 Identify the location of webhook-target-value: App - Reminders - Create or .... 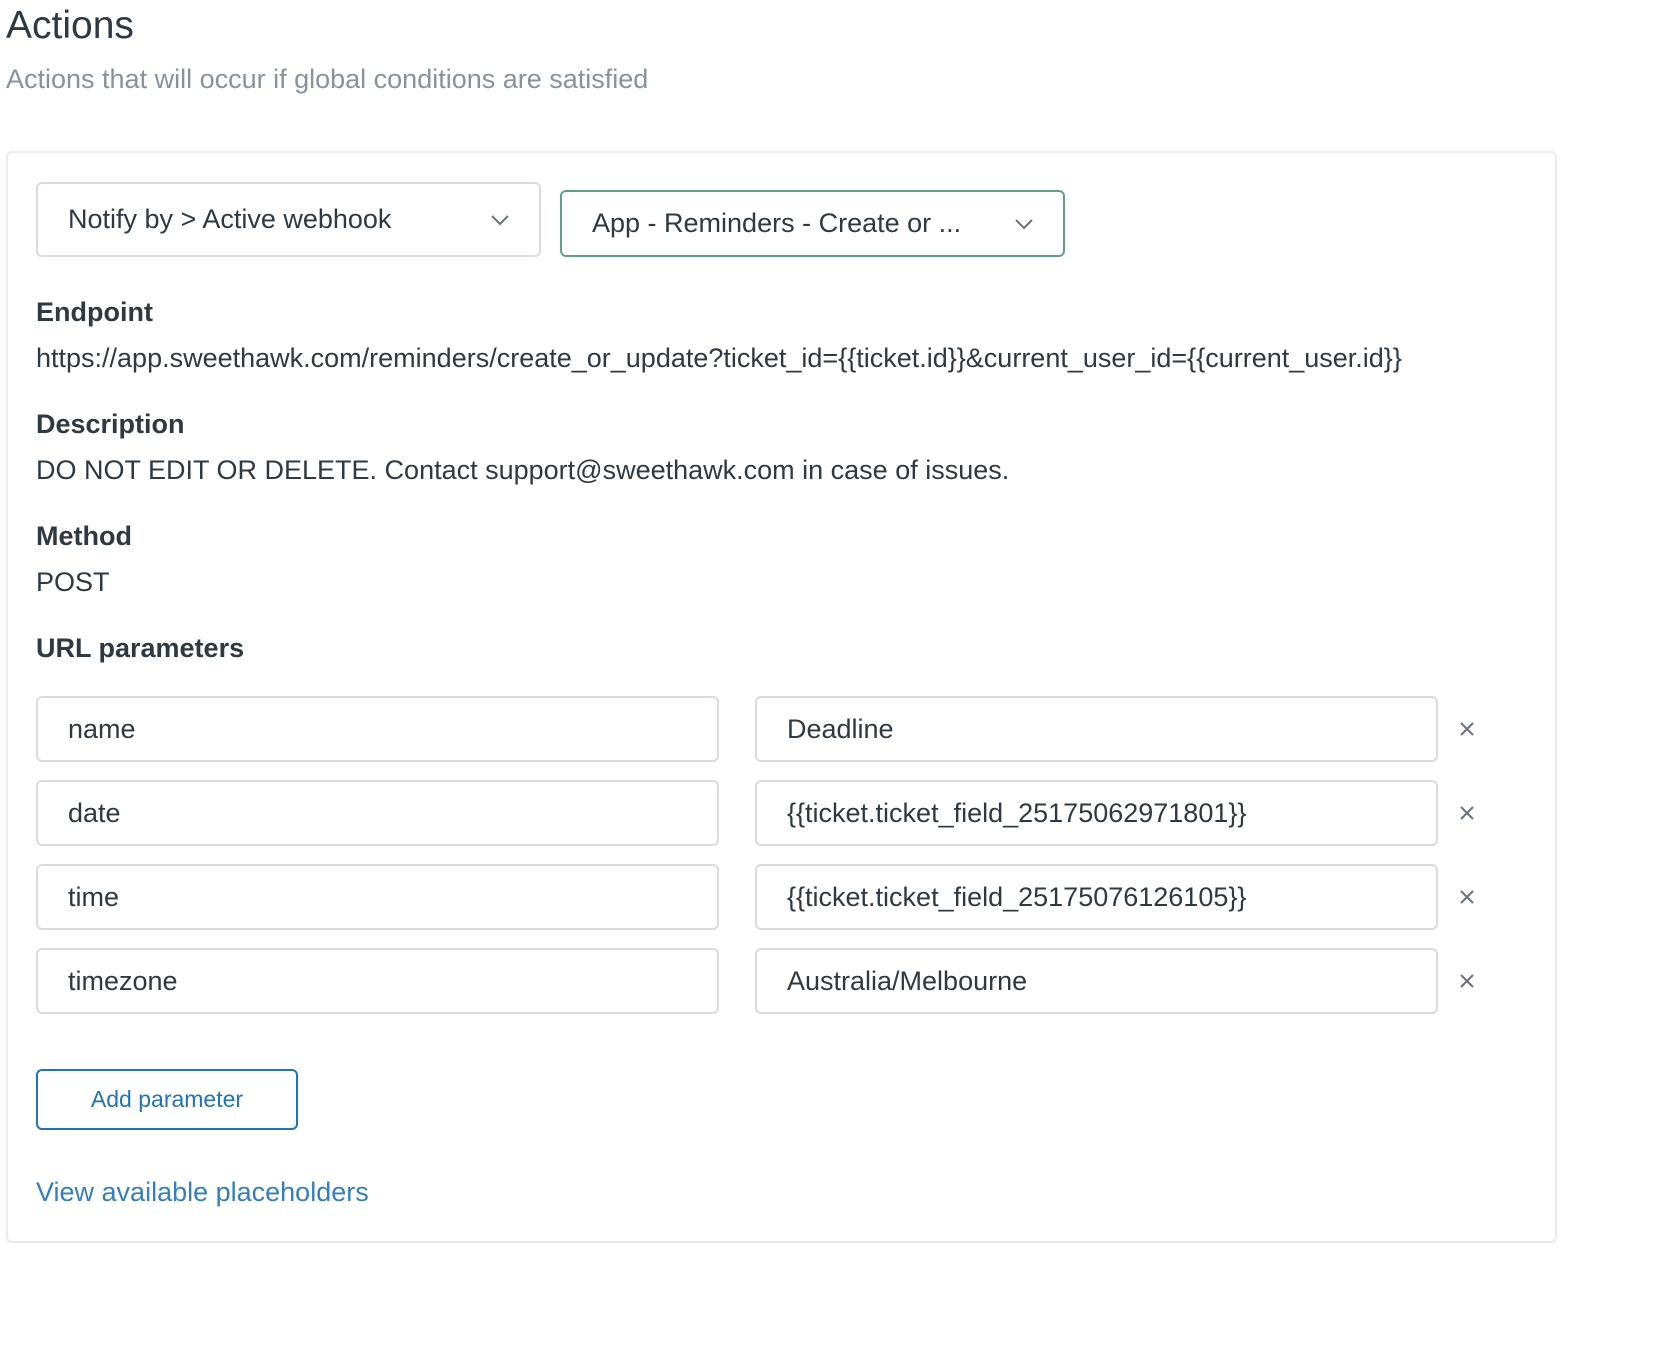
(777, 223).